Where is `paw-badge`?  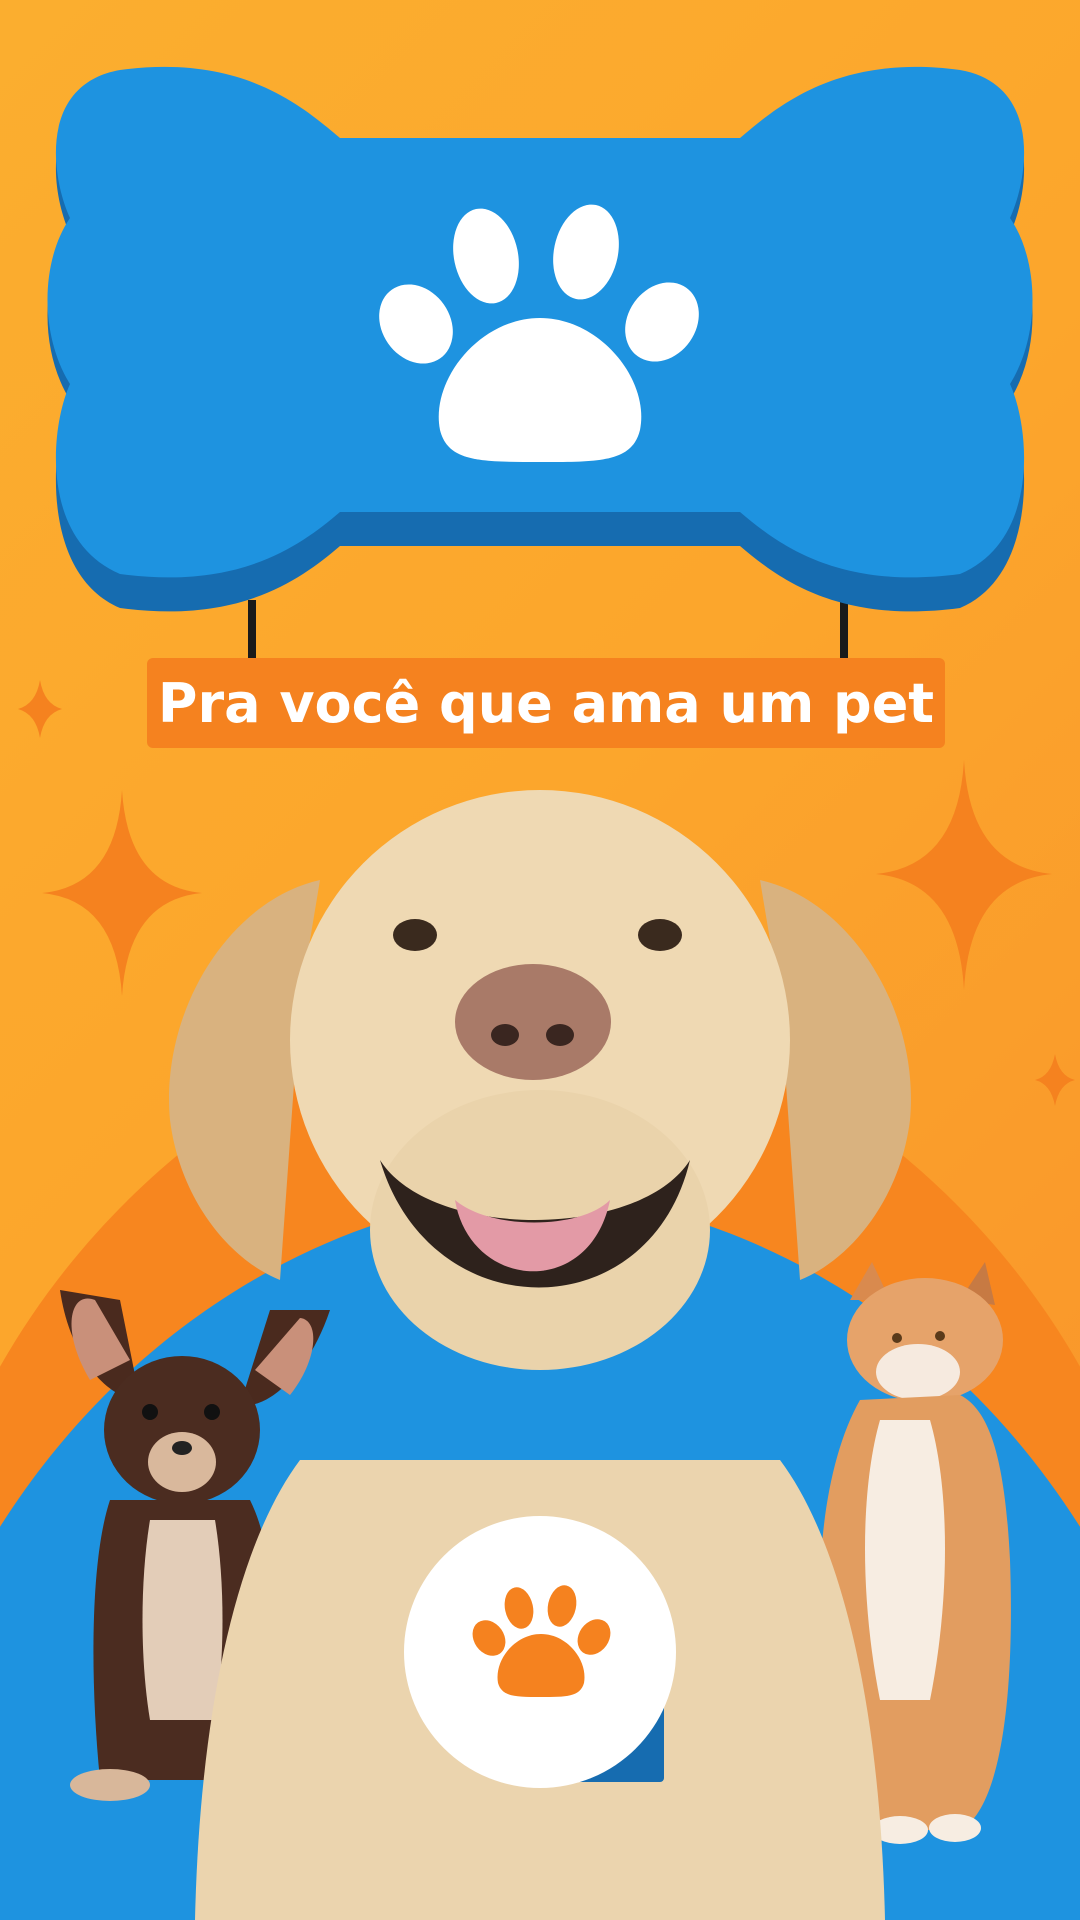 paw-badge is located at coordinates (540, 1652).